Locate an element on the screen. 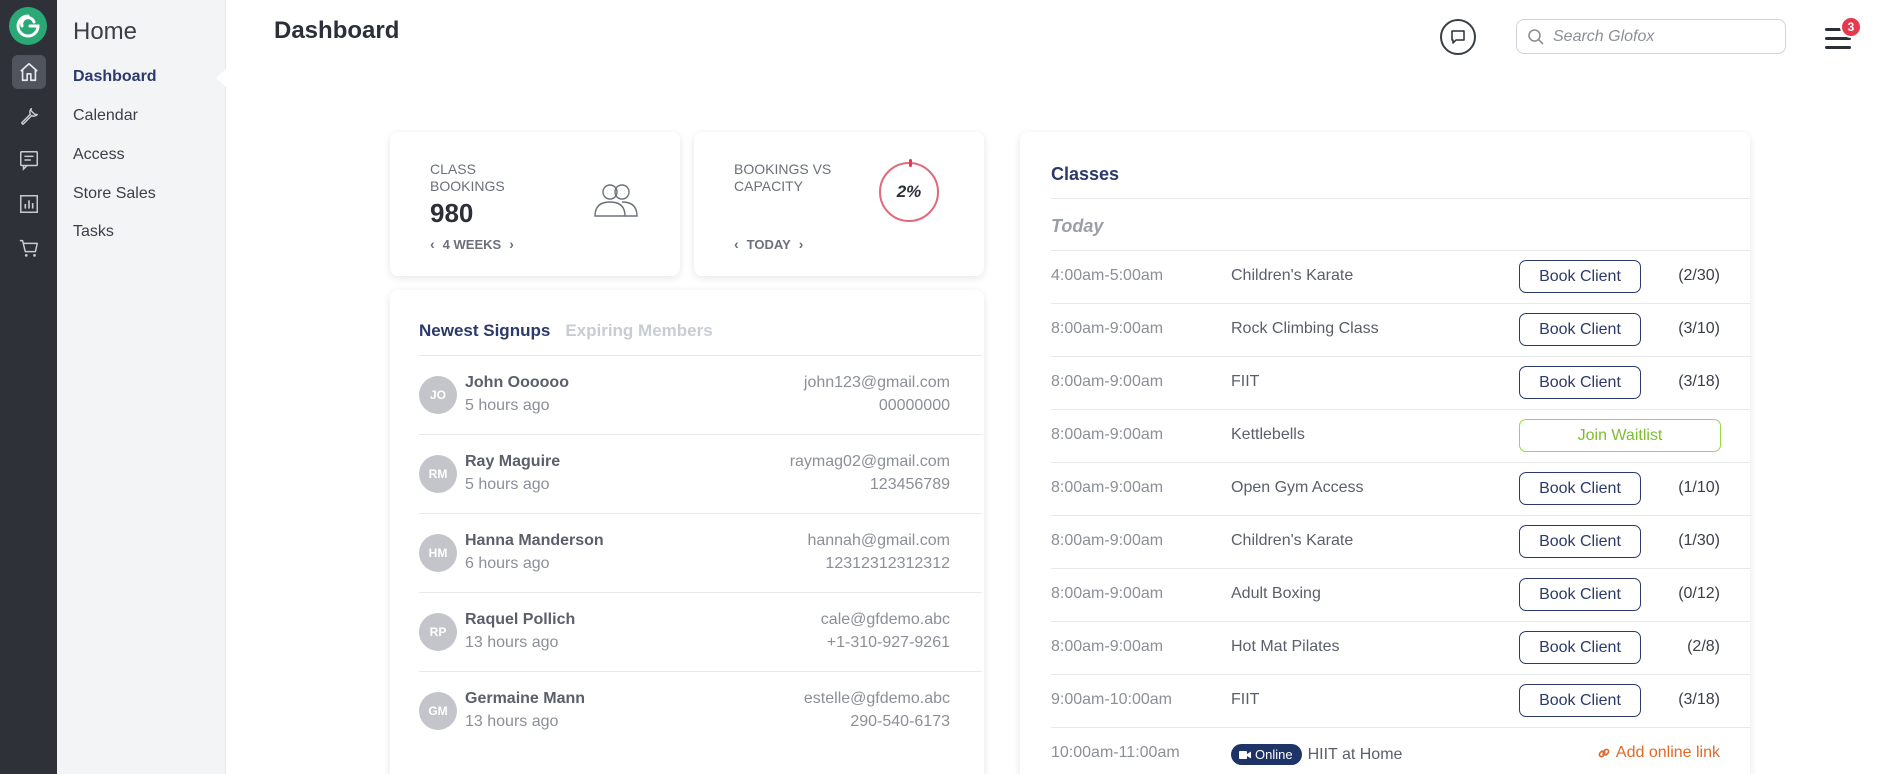 The height and width of the screenshot is (774, 1892). class-name-label: HIIT at Home is located at coordinates (1355, 754).